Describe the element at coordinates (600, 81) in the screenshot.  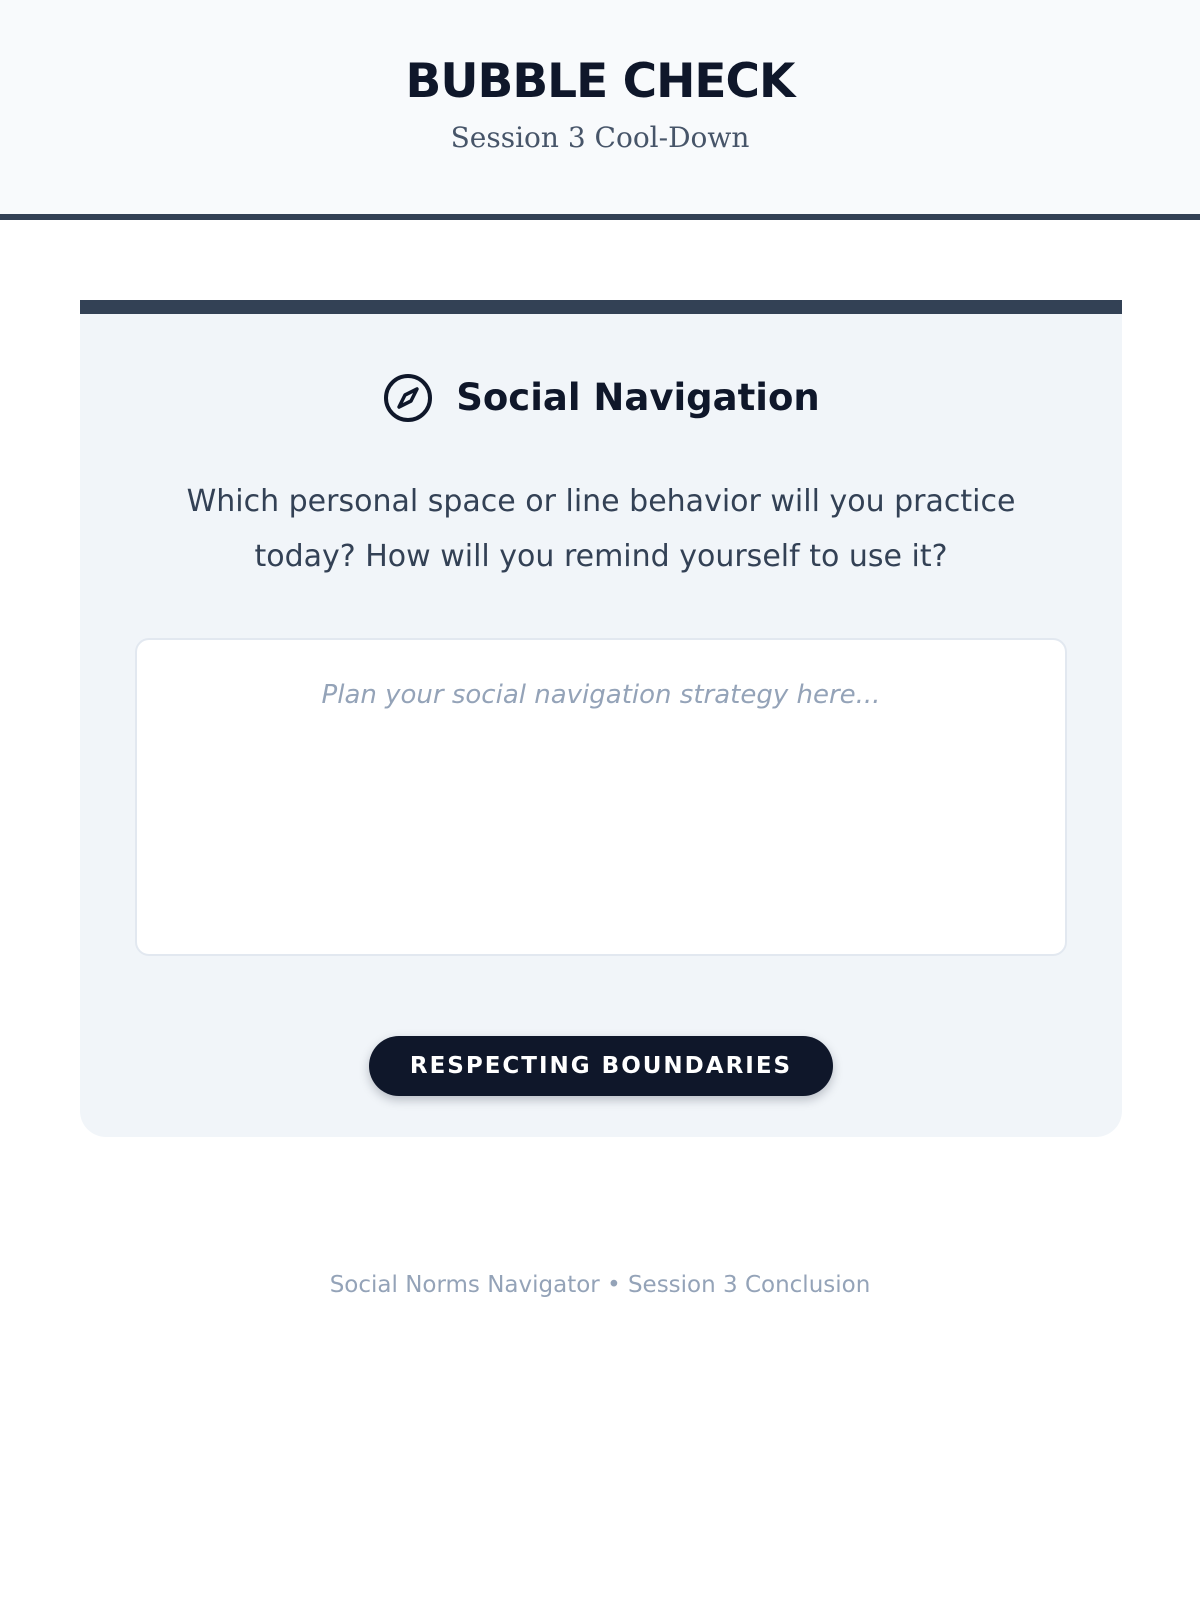
I see `app-title: BUBBLE CHECK` at that location.